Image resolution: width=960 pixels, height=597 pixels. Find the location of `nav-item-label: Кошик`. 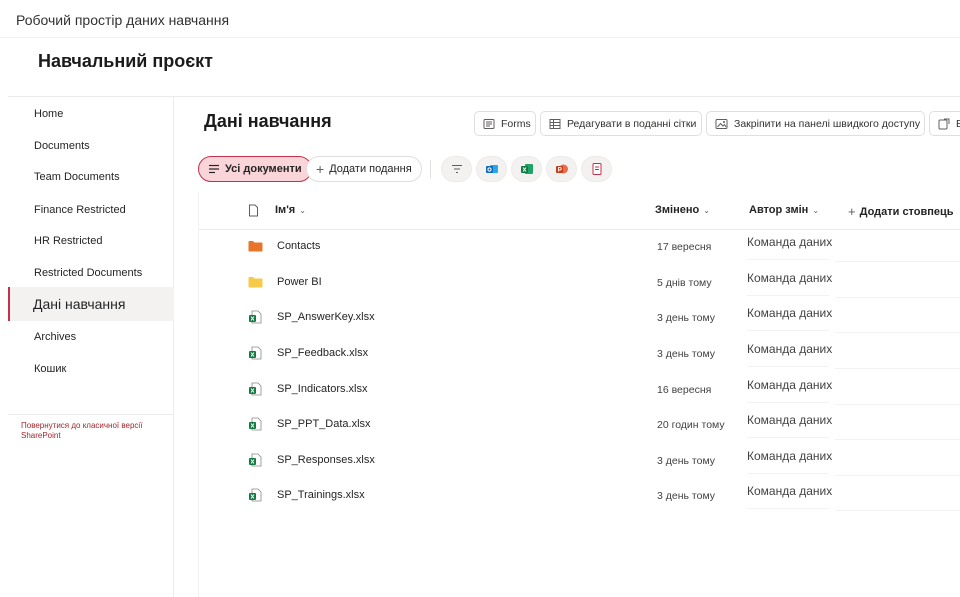

nav-item-label: Кошик is located at coordinates (50, 369).